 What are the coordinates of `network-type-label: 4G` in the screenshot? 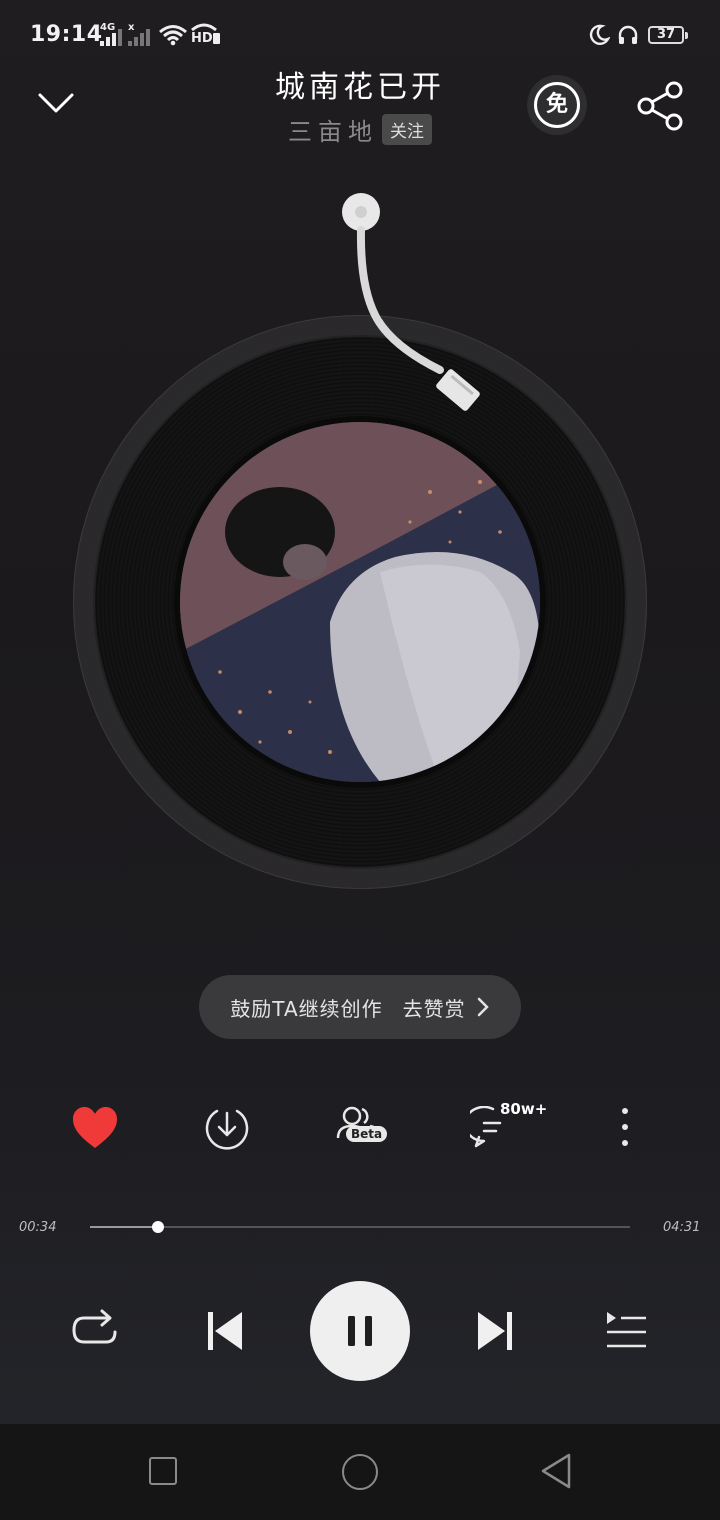 It's located at (108, 27).